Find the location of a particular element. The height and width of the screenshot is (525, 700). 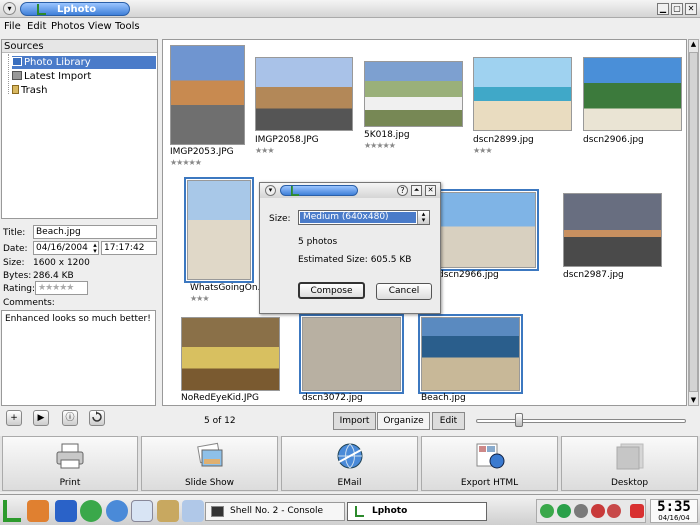

clock: 5:35 04/16/04 is located at coordinates (674, 511).